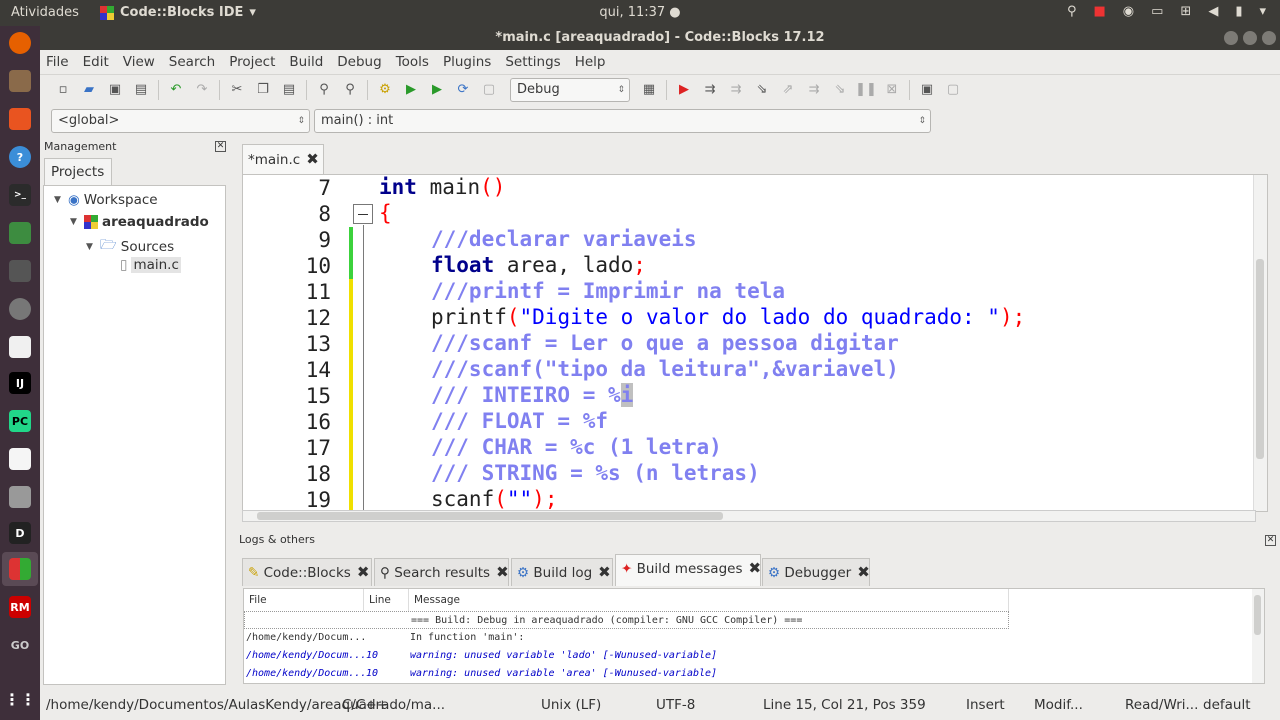 This screenshot has width=1280, height=720. What do you see at coordinates (1250, 38) in the screenshot?
I see `maximize-icon` at bounding box center [1250, 38].